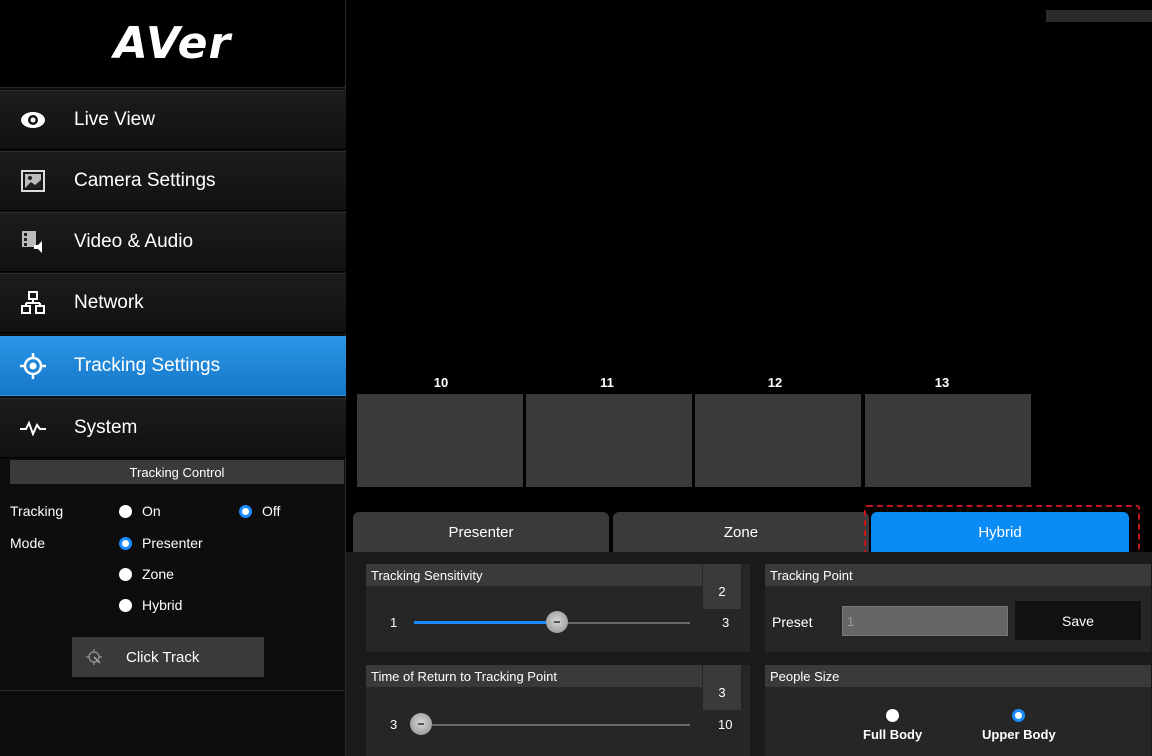 The width and height of the screenshot is (1152, 756). I want to click on click-target-icon, so click(94, 657).